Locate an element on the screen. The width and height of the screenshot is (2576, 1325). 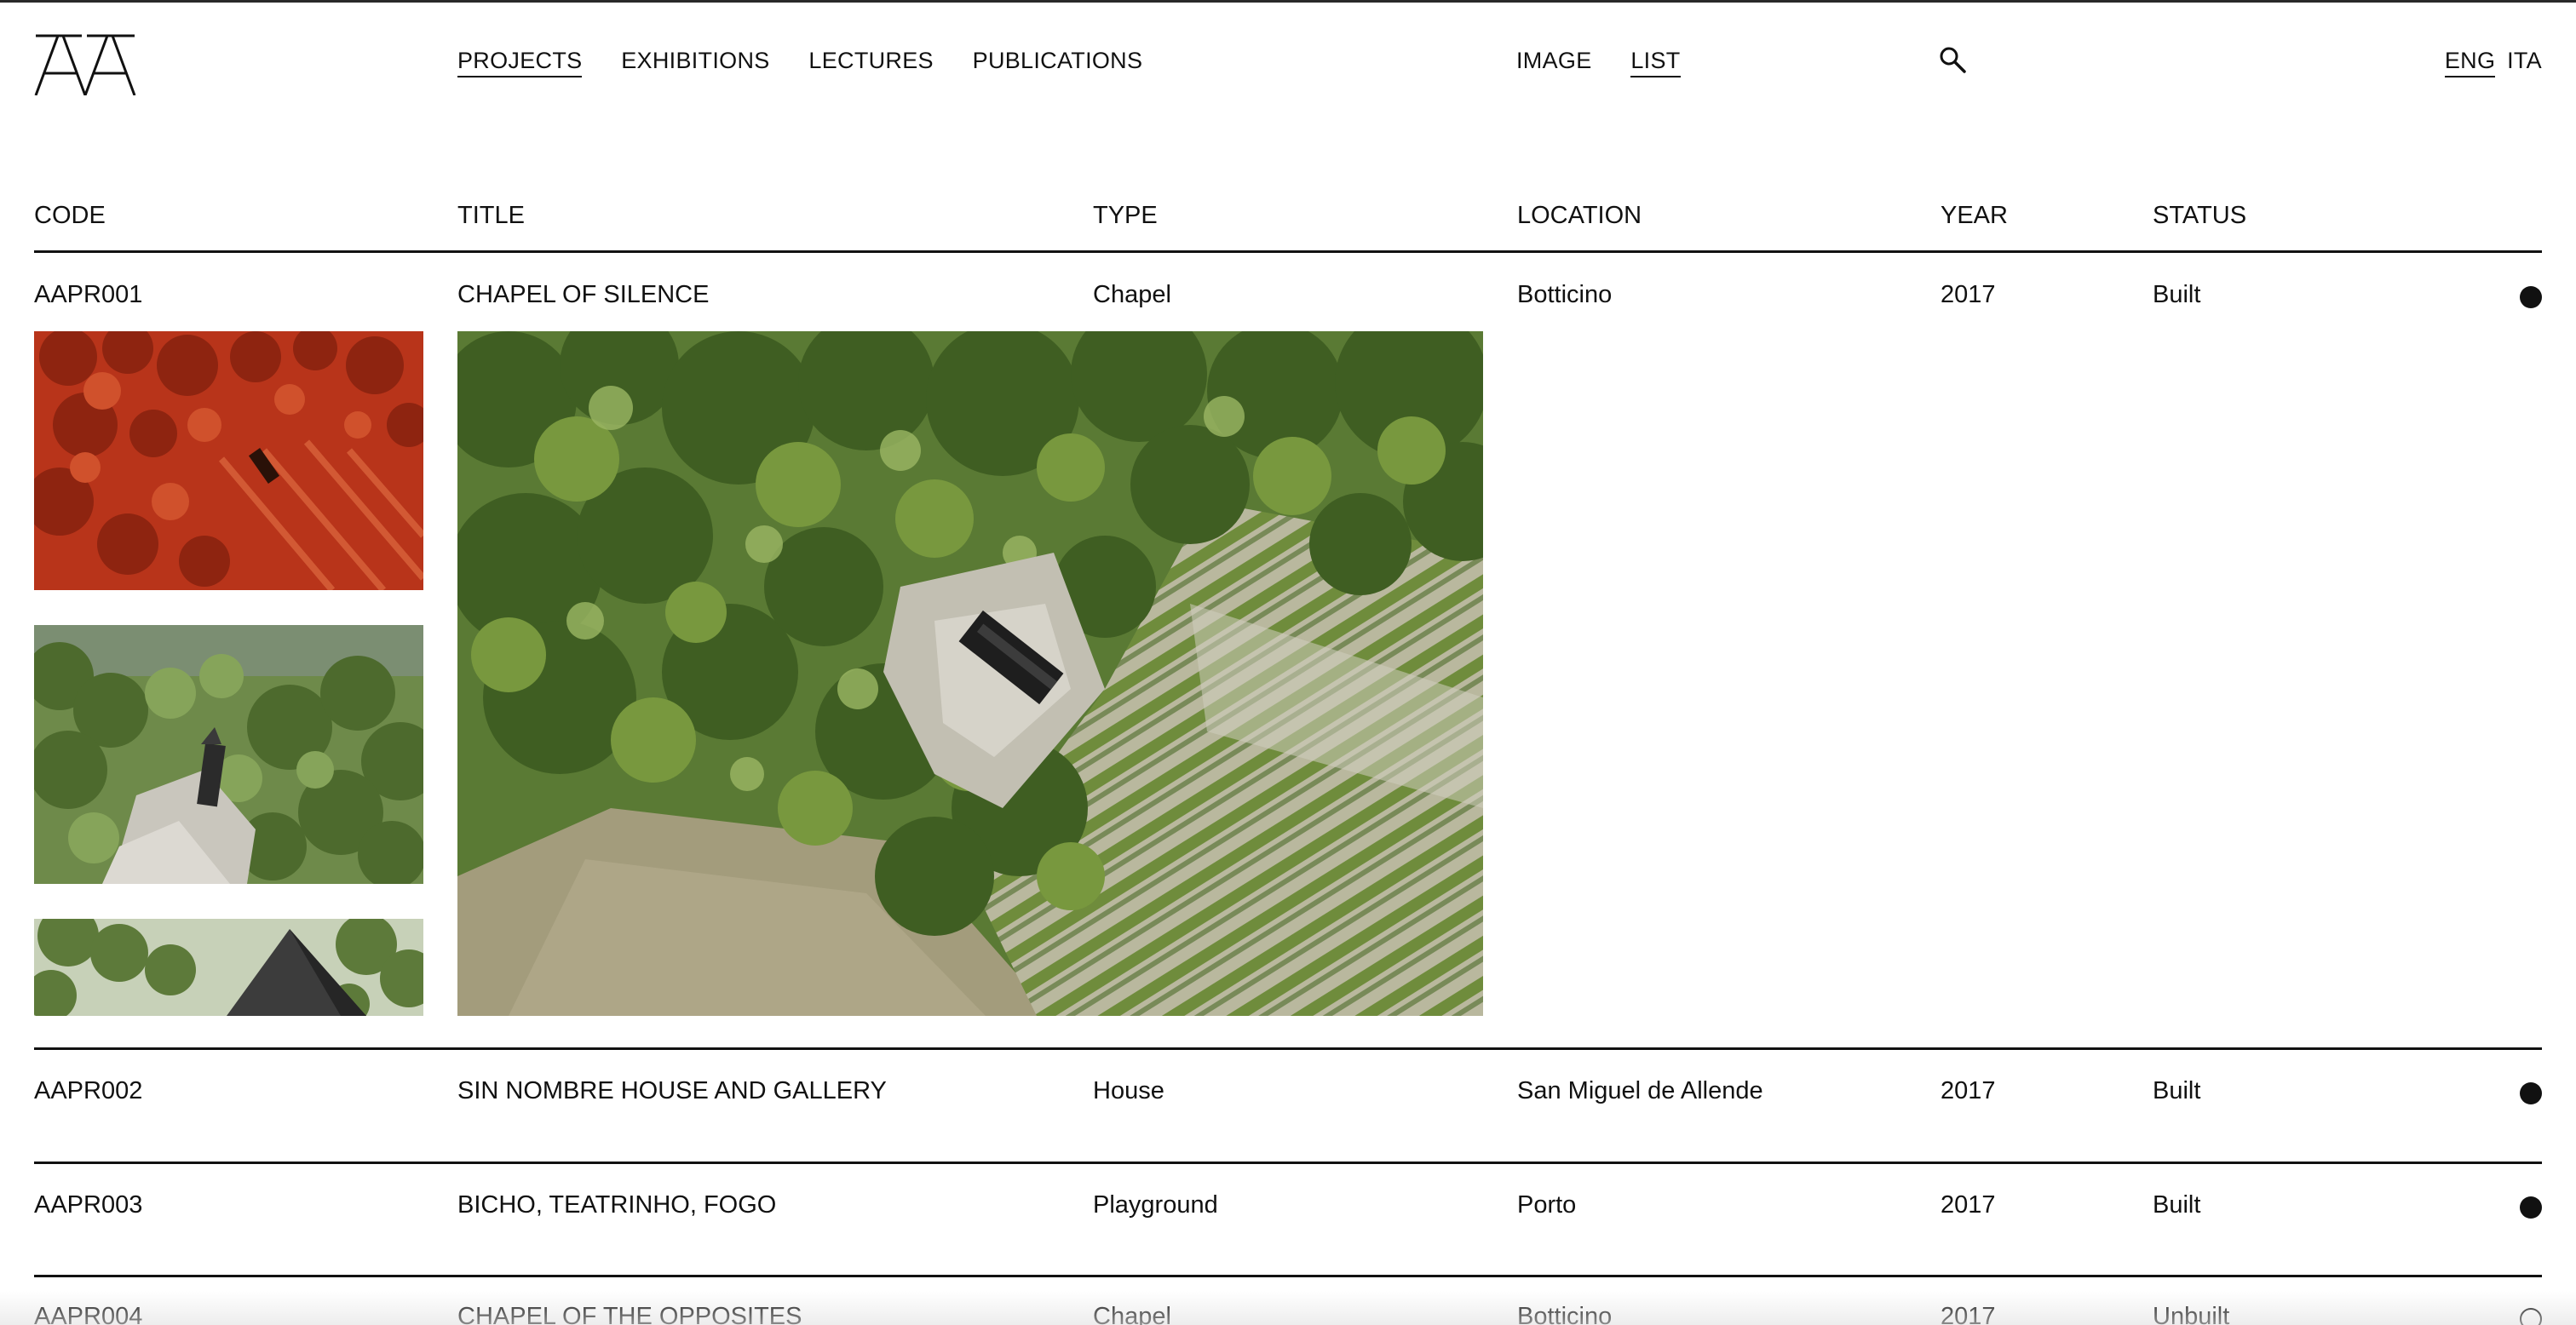
table-header: CODE TITLE TYPE LOCATION YEAR STATUS is located at coordinates (1288, 227).